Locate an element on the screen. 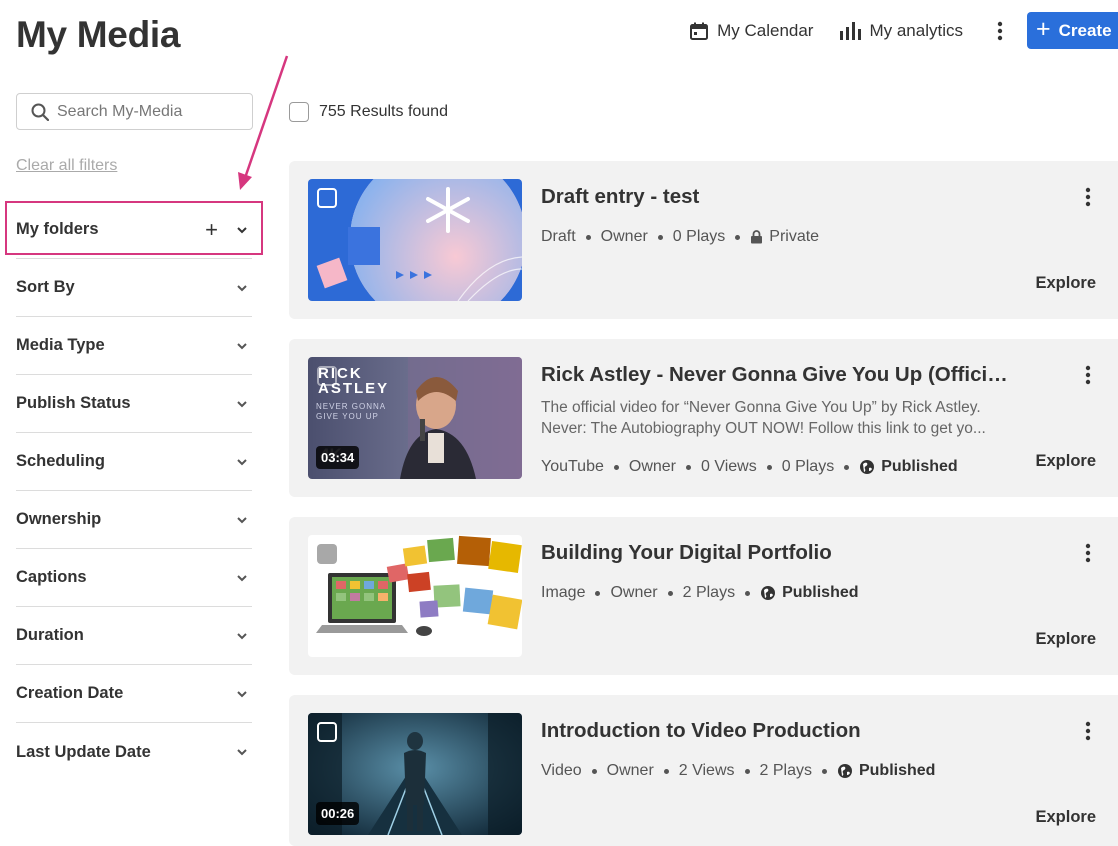 The image size is (1118, 846). entry-title: Draft entry - test is located at coordinates (778, 197).